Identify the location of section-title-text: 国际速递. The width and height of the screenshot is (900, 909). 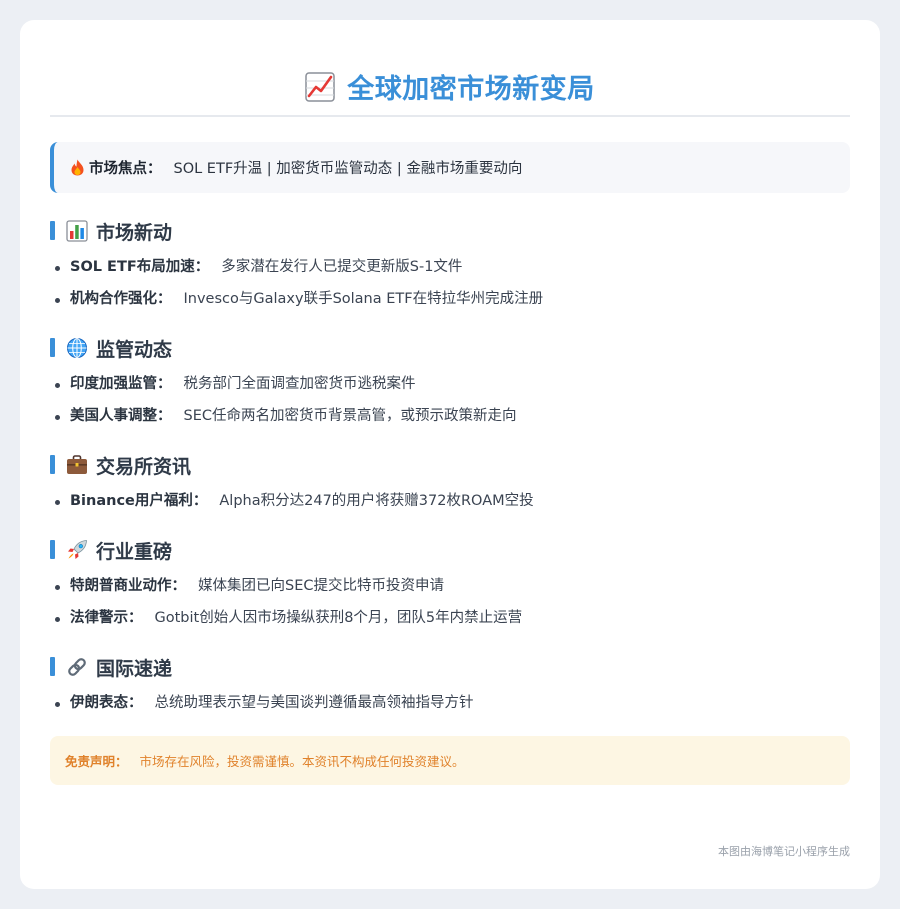
(134, 668).